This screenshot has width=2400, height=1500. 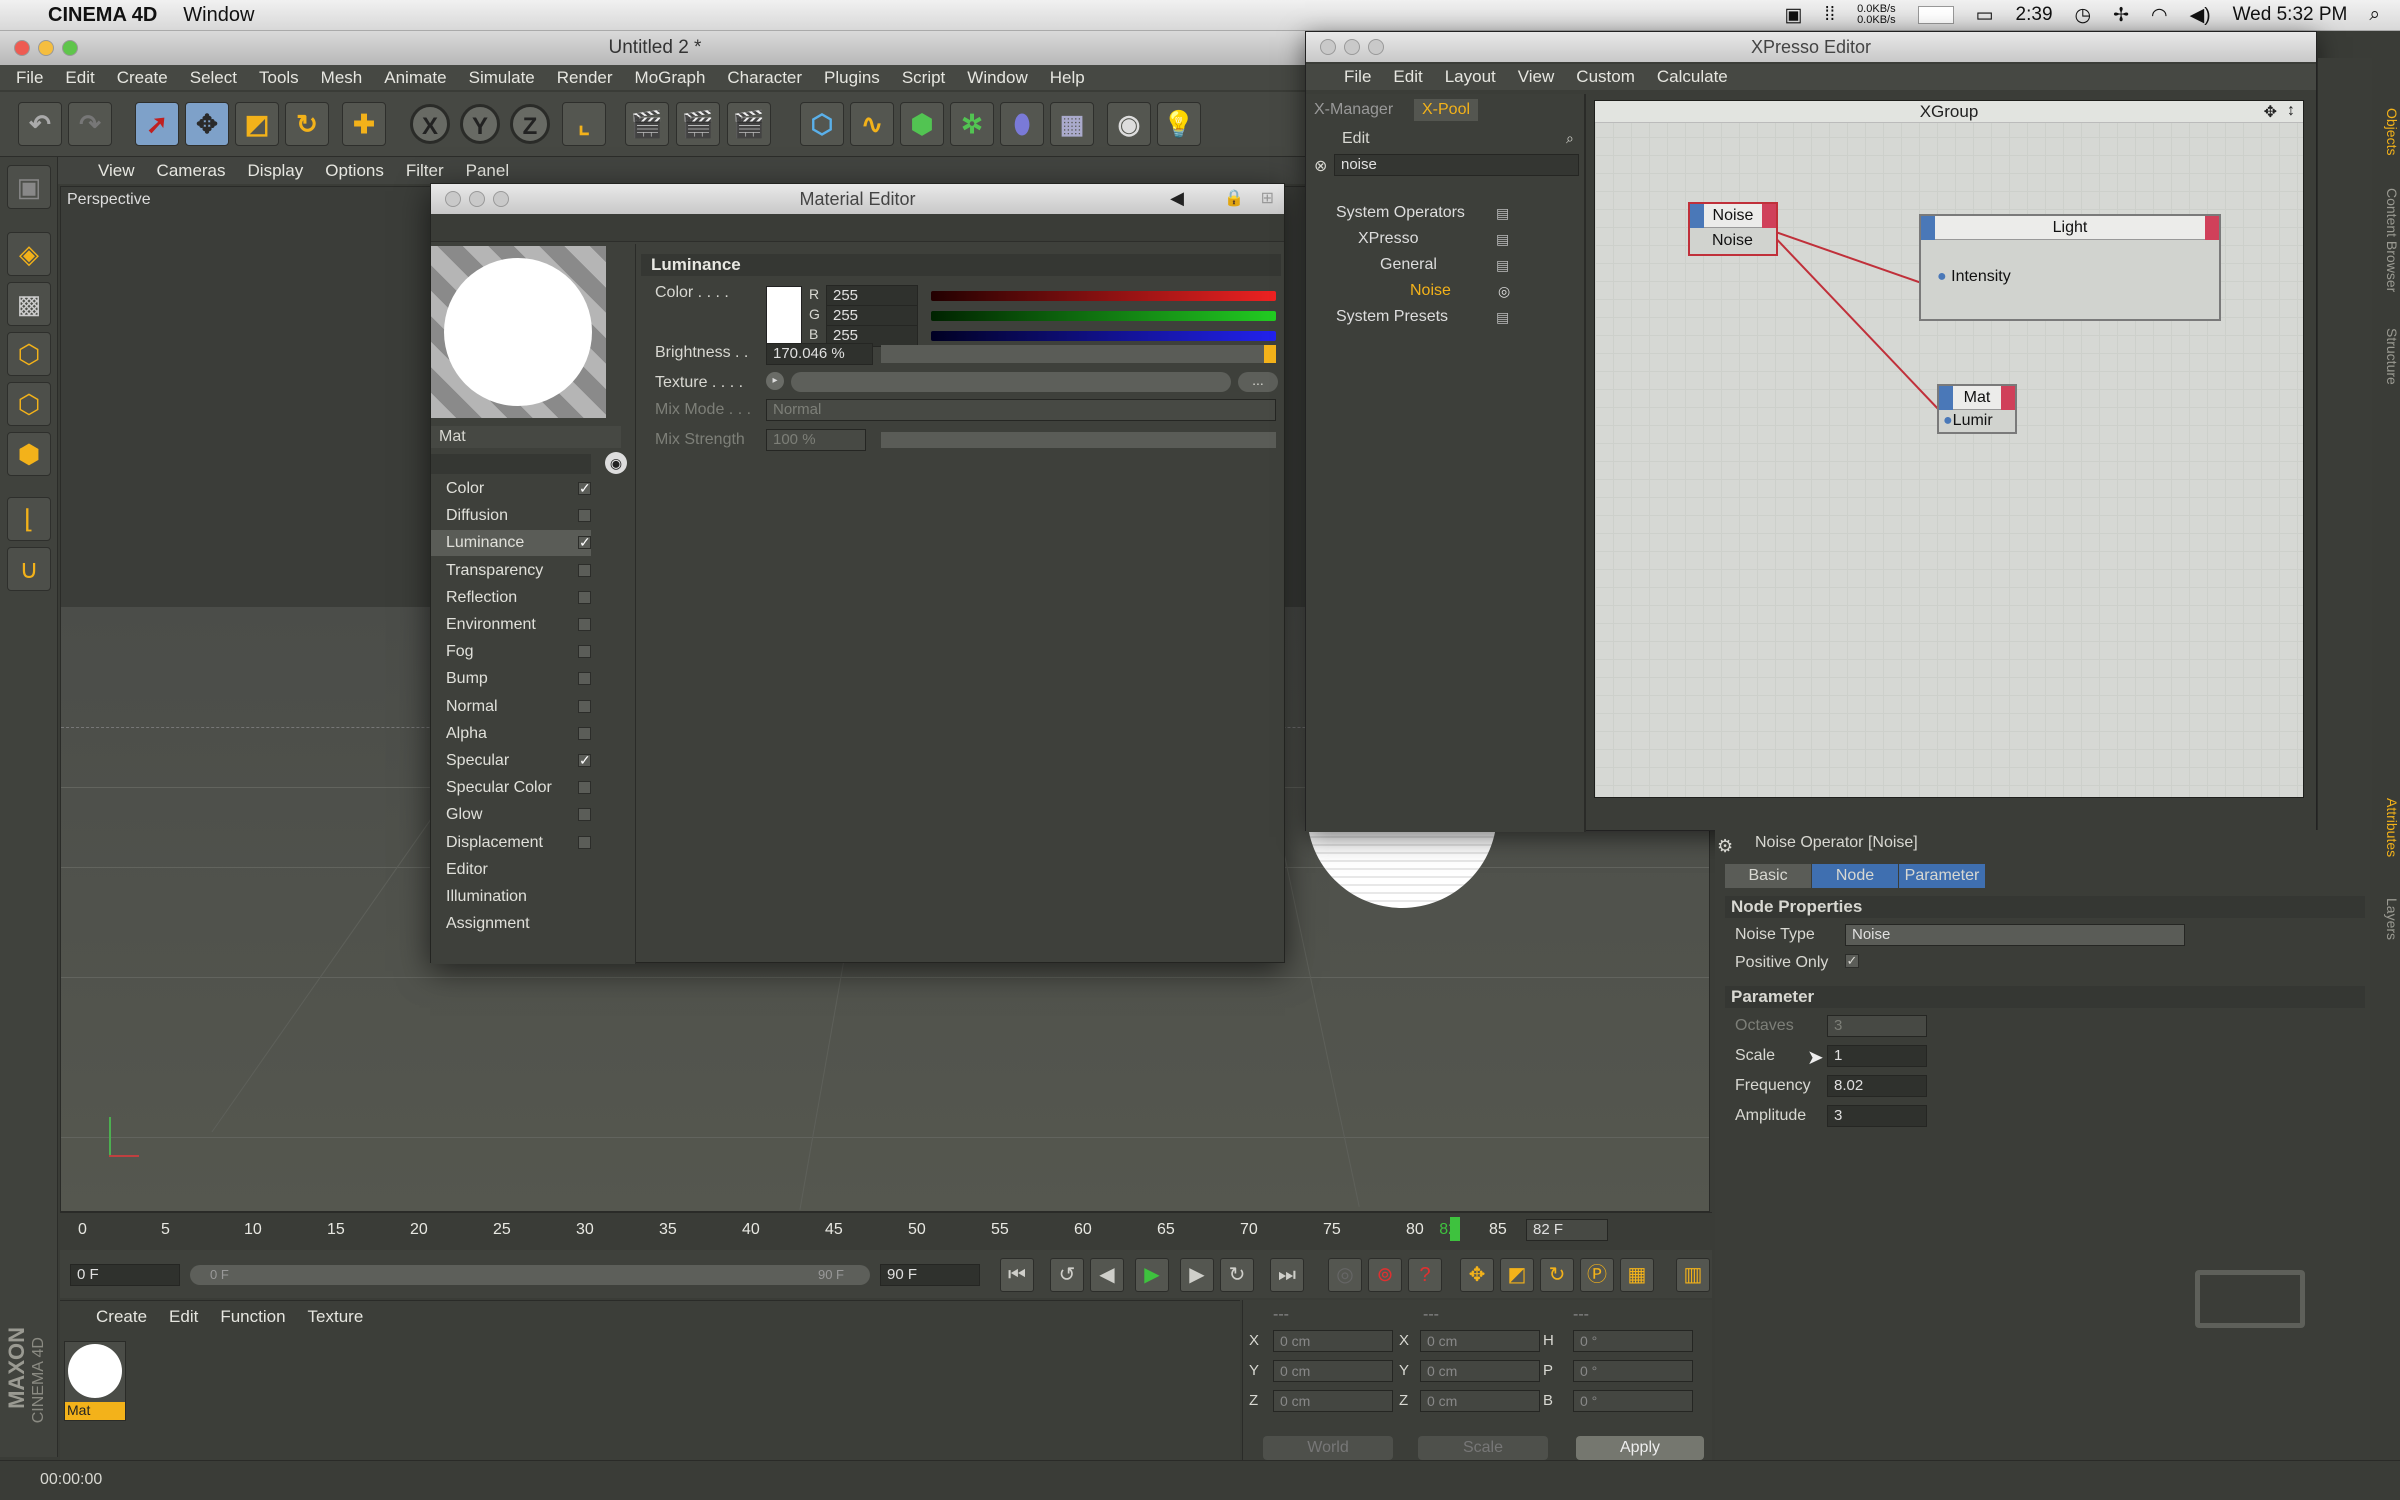 I want to click on start-frame-field: 0 F, so click(x=125, y=1275).